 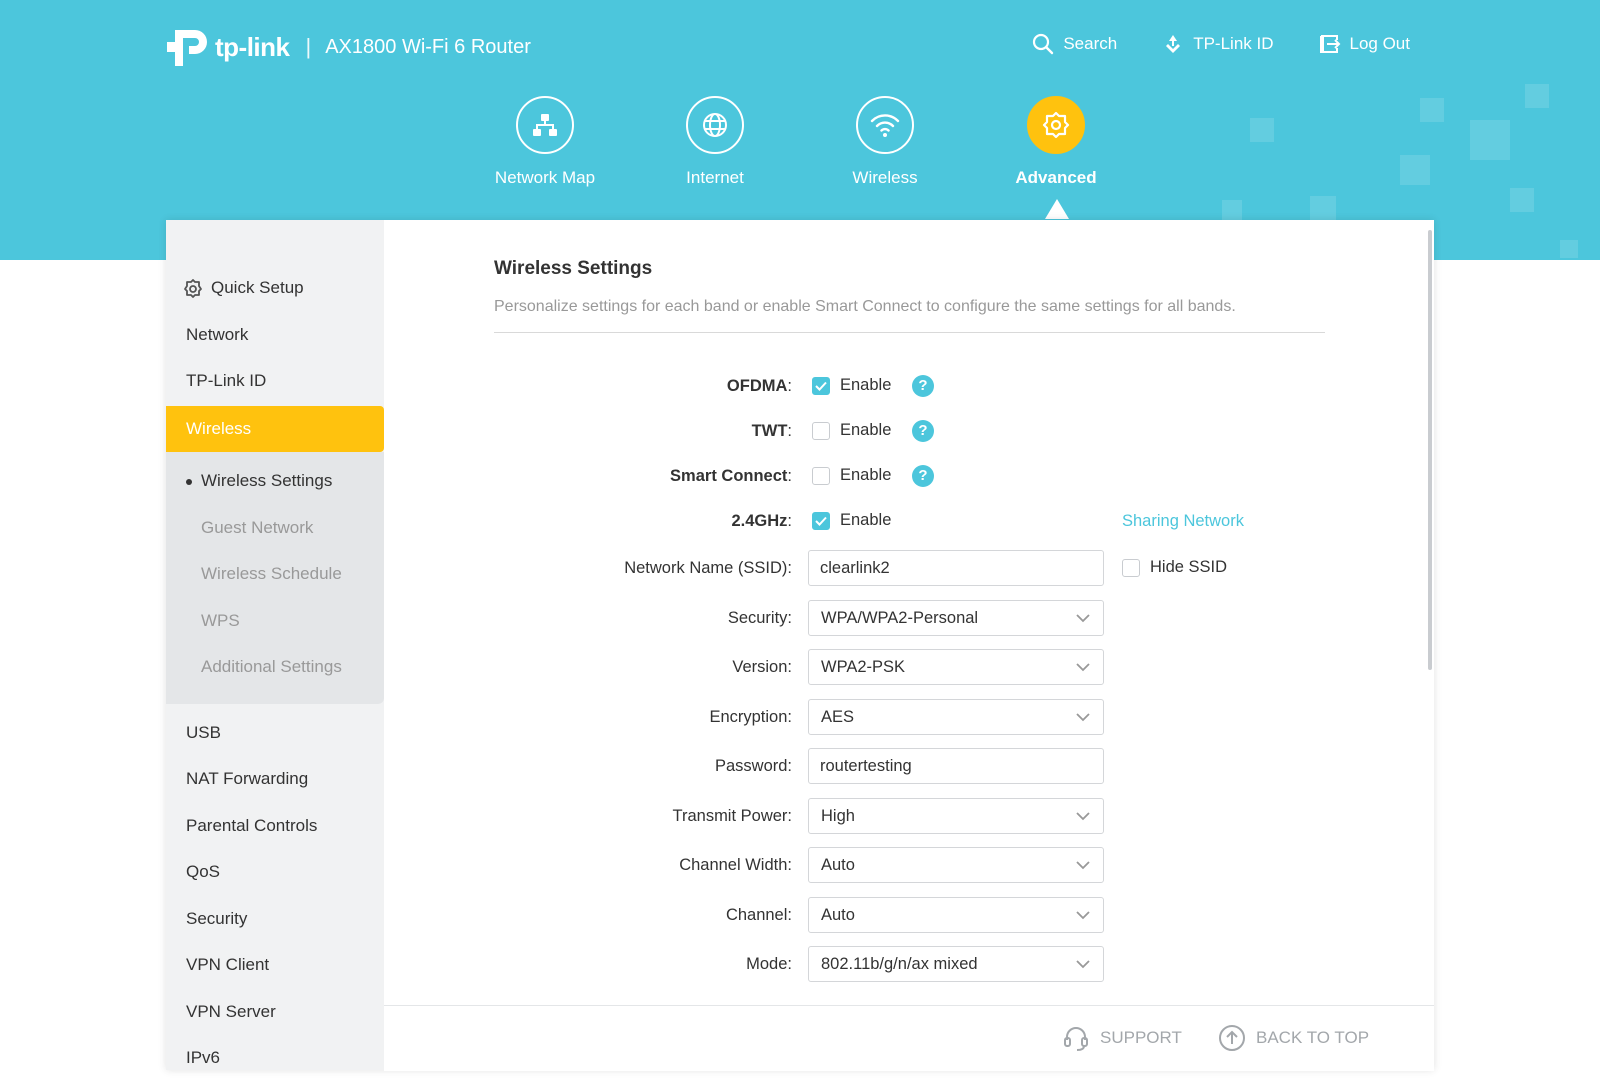 I want to click on ssid-field, so click(x=956, y=568).